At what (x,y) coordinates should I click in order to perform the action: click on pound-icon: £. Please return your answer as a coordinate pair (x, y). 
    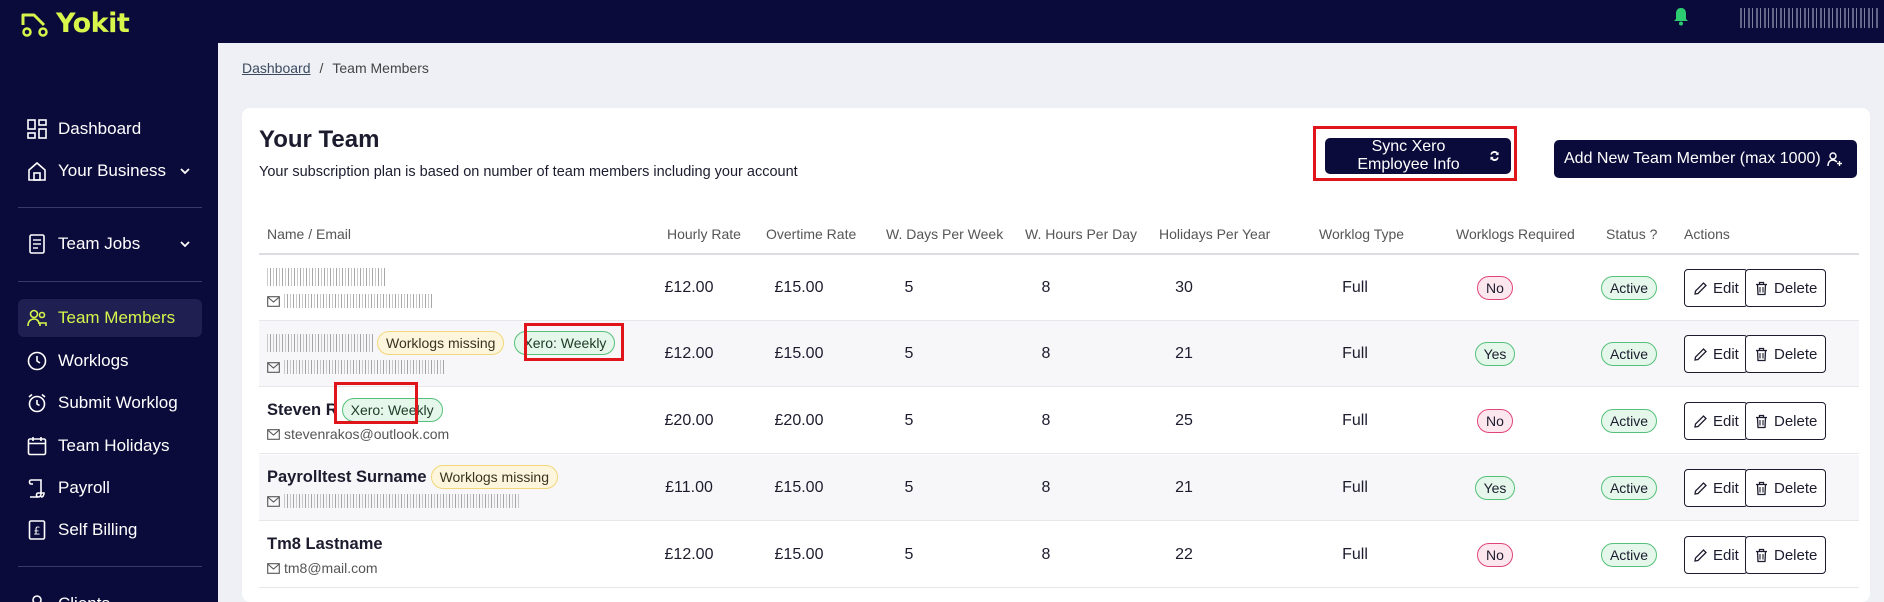
    Looking at the image, I should click on (37, 530).